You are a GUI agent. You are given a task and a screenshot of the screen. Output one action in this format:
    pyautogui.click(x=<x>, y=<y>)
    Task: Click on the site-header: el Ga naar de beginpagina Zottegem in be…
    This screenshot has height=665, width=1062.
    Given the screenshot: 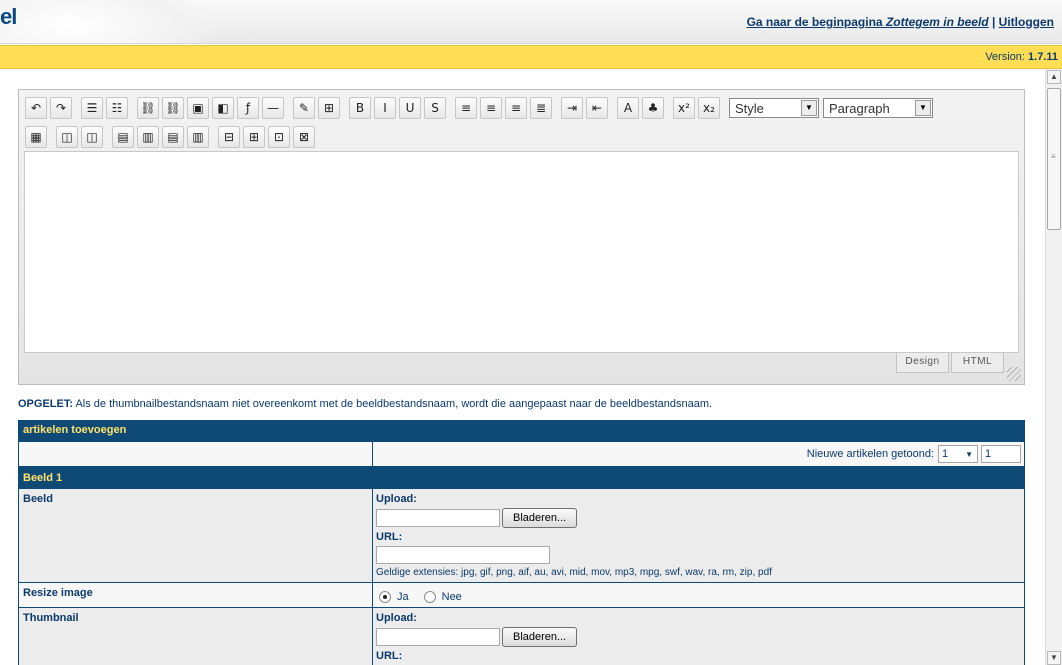 What is the action you would take?
    pyautogui.click(x=531, y=22)
    